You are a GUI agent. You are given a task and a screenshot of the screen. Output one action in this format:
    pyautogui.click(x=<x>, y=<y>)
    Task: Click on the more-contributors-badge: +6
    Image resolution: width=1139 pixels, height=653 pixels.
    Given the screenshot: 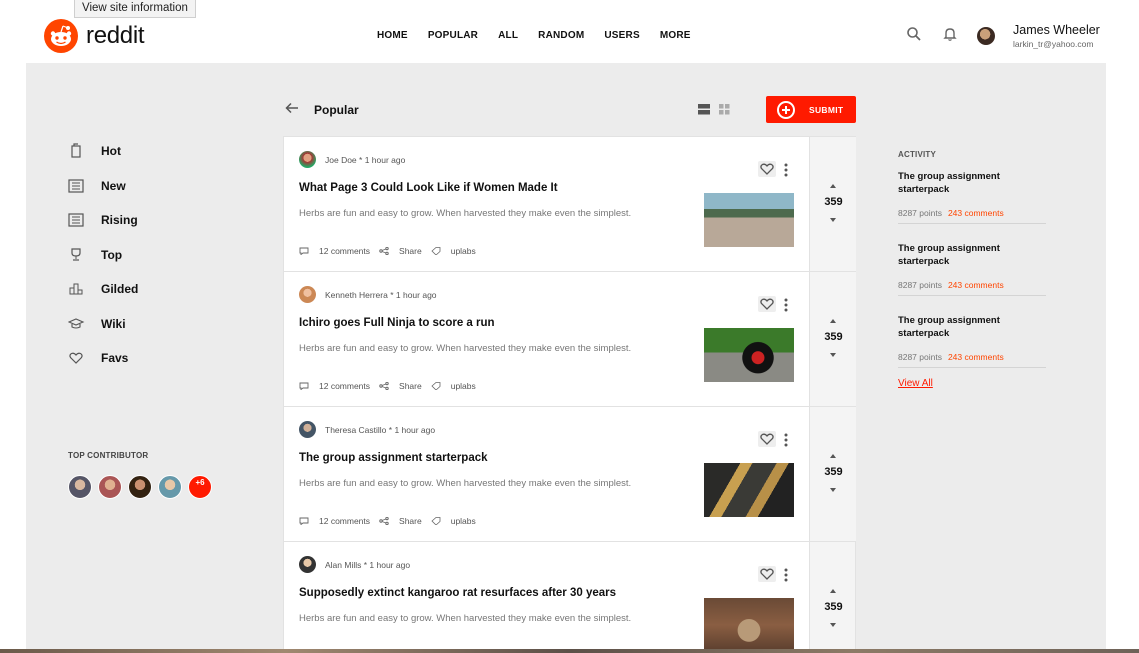 What is the action you would take?
    pyautogui.click(x=200, y=487)
    